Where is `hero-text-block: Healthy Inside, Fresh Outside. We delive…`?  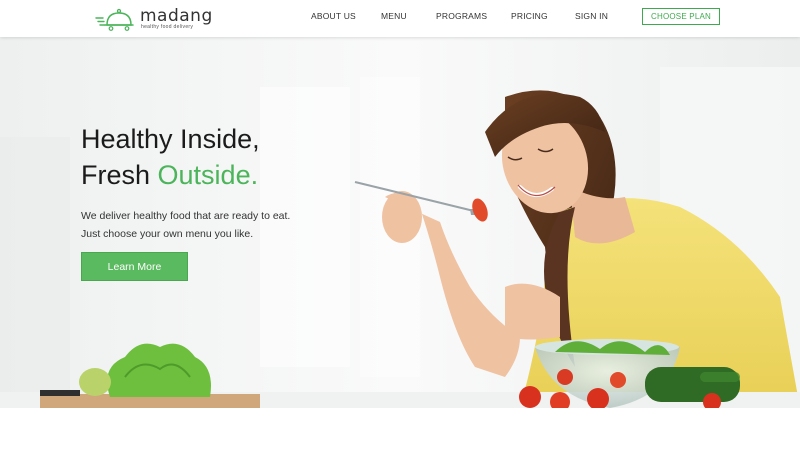
hero-text-block: Healthy Inside, Fresh Outside. We delive… is located at coordinates (185, 182).